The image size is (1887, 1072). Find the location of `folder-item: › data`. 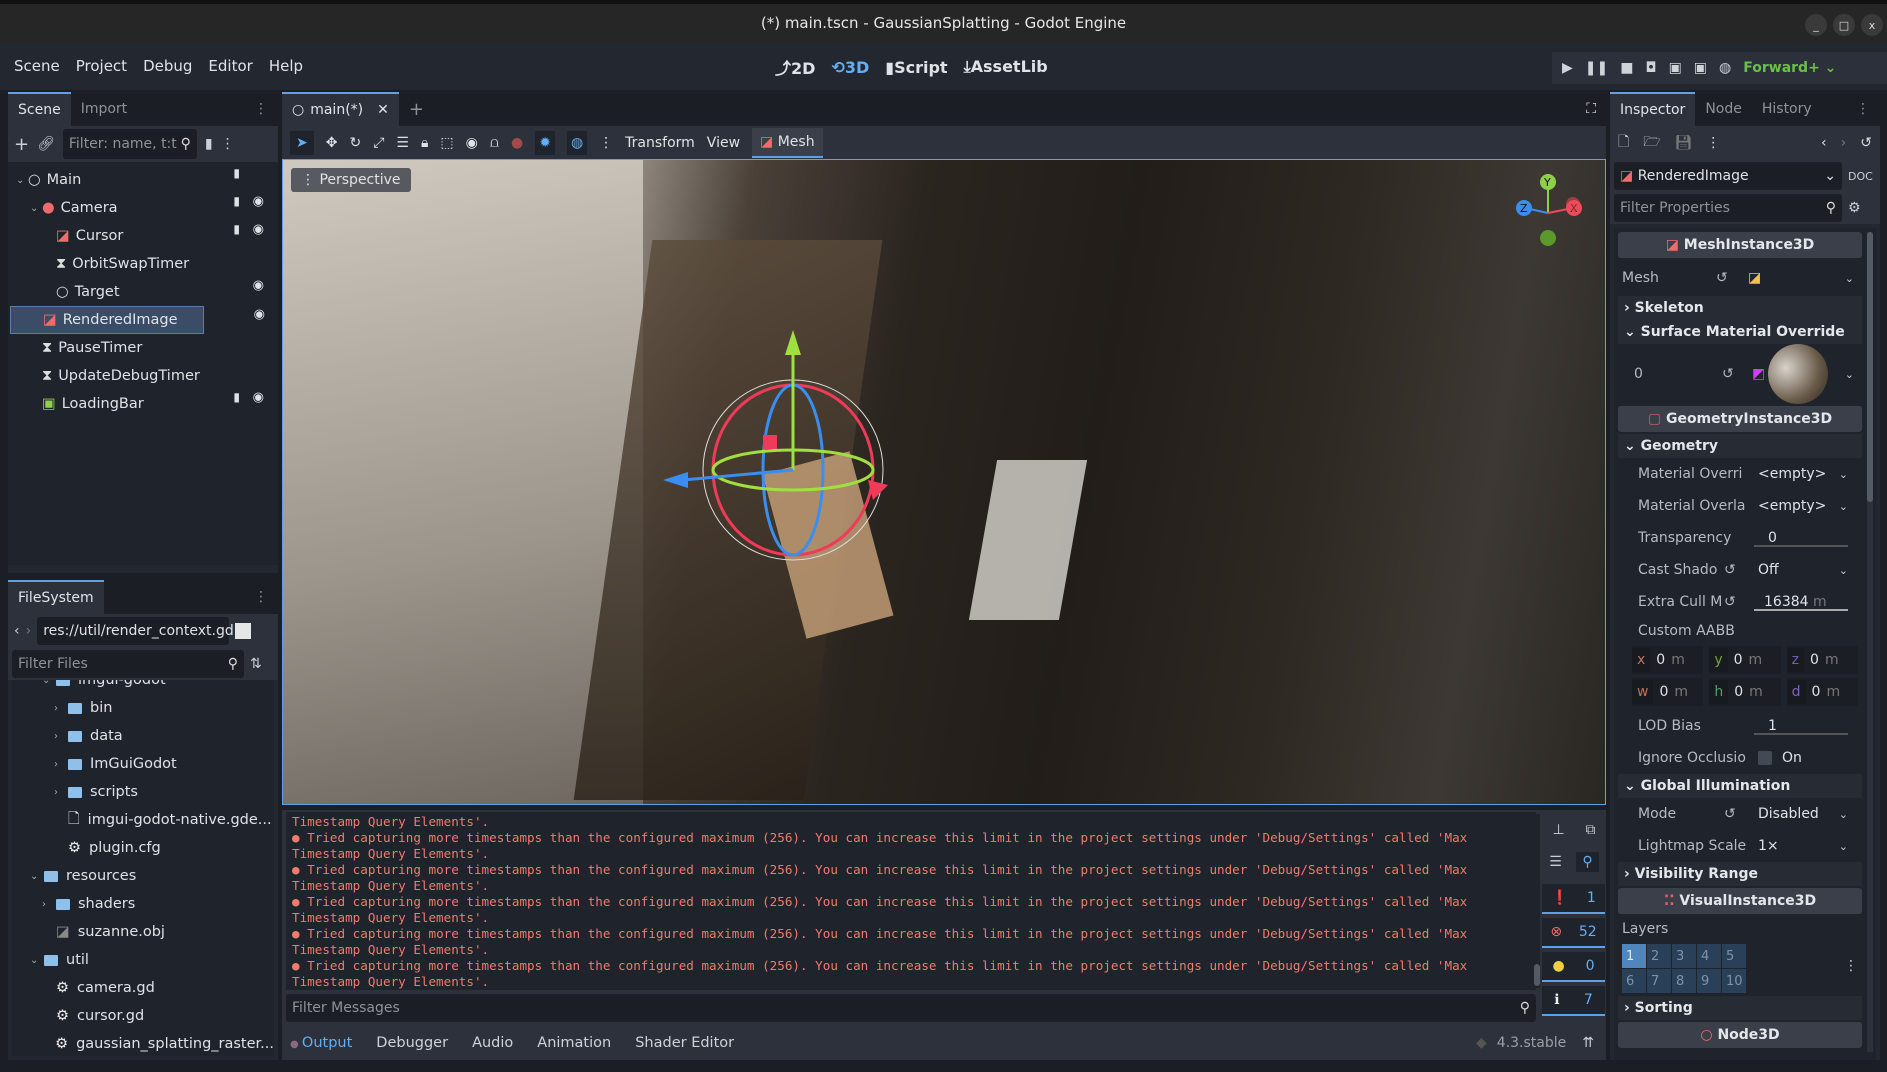

folder-item: › data is located at coordinates (143, 736).